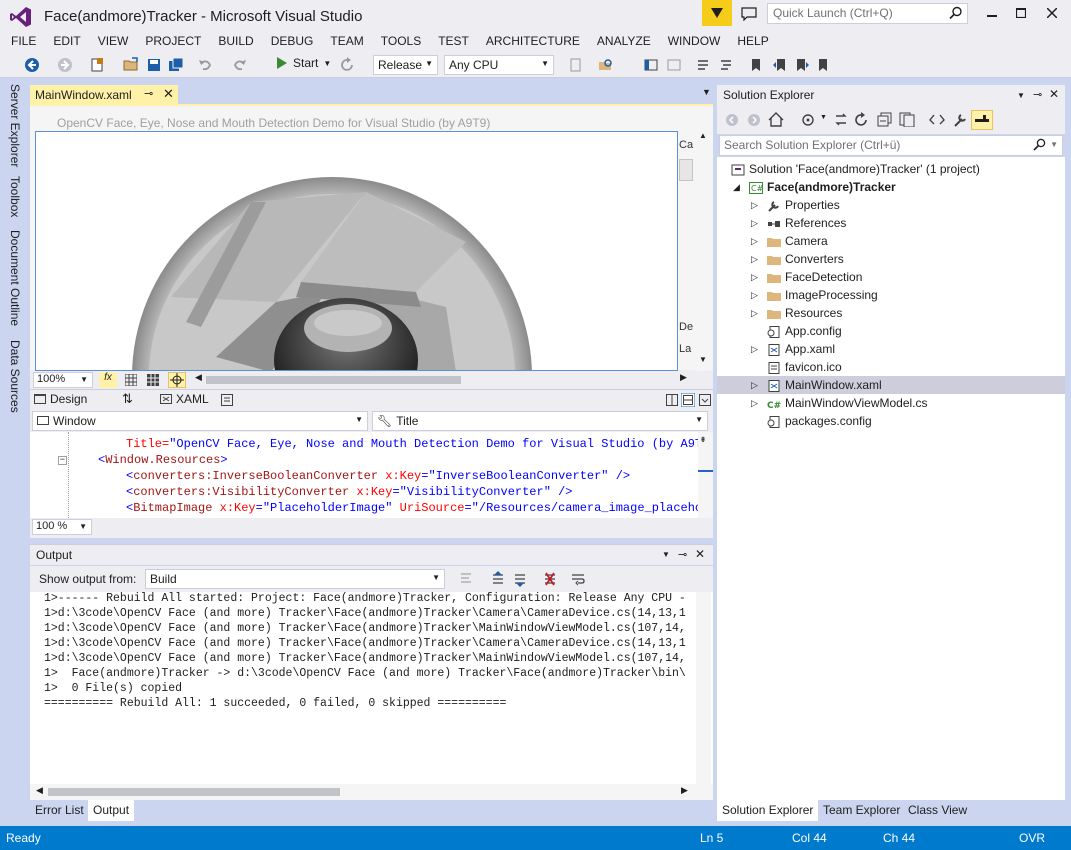 The height and width of the screenshot is (850, 1071). I want to click on tab-solution-explorer: Solution Explorer, so click(768, 810).